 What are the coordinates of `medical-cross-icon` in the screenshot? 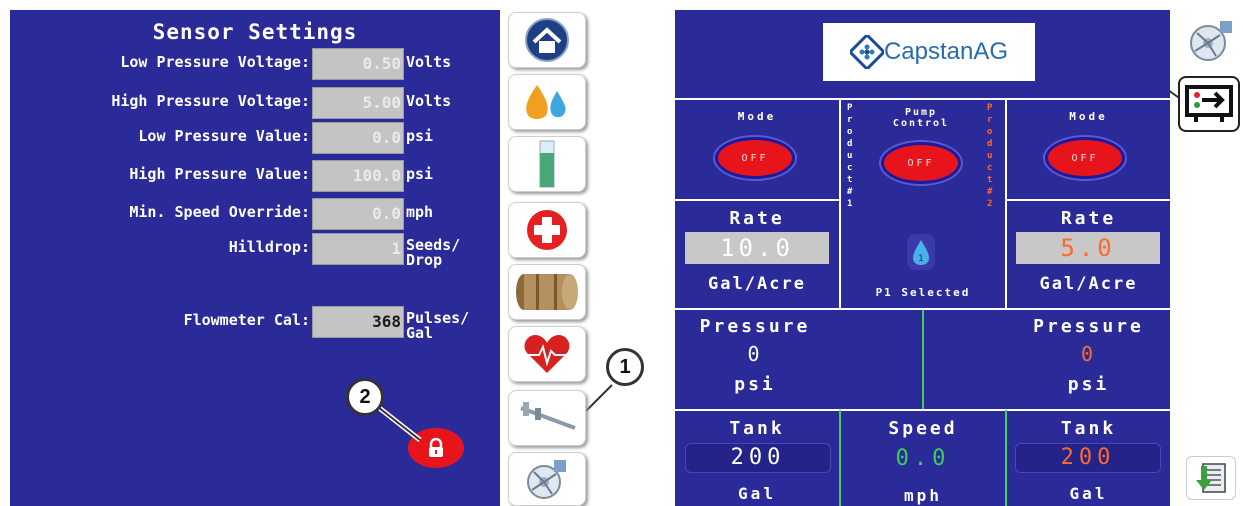 It's located at (547, 230).